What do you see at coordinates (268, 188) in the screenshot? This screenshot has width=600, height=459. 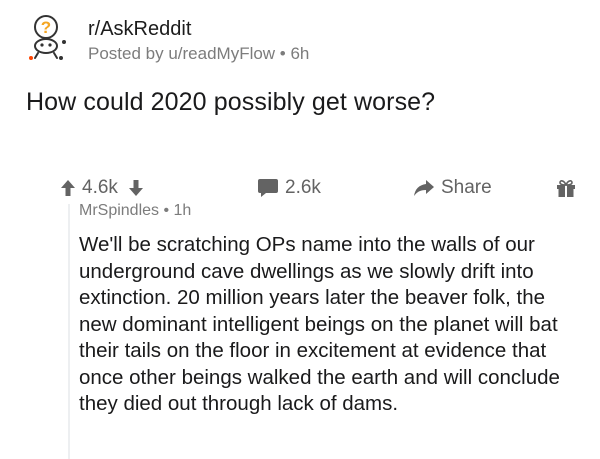 I see `comment-bubble-icon` at bounding box center [268, 188].